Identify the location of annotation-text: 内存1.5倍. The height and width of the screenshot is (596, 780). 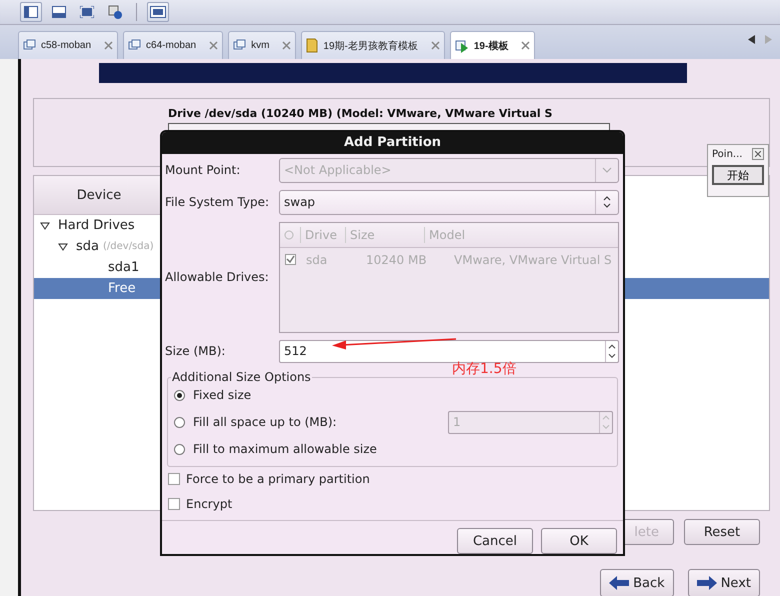
(484, 369).